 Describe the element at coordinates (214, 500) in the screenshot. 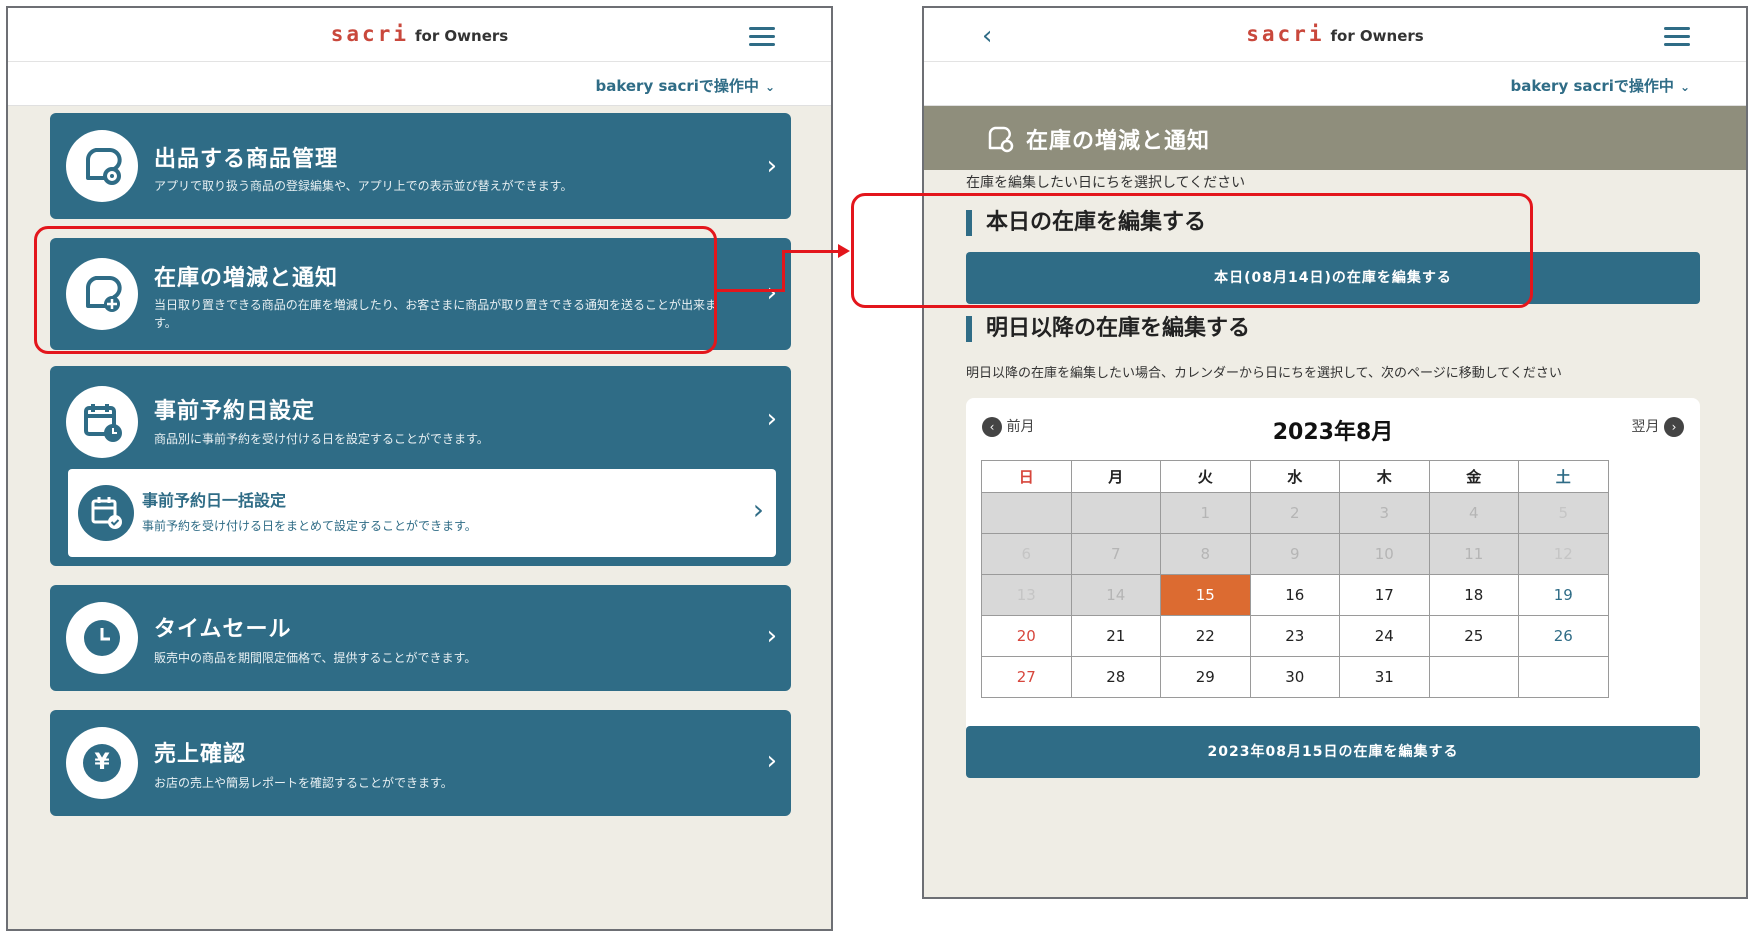

I see `subcard-title: 事前予約日一括設定` at that location.